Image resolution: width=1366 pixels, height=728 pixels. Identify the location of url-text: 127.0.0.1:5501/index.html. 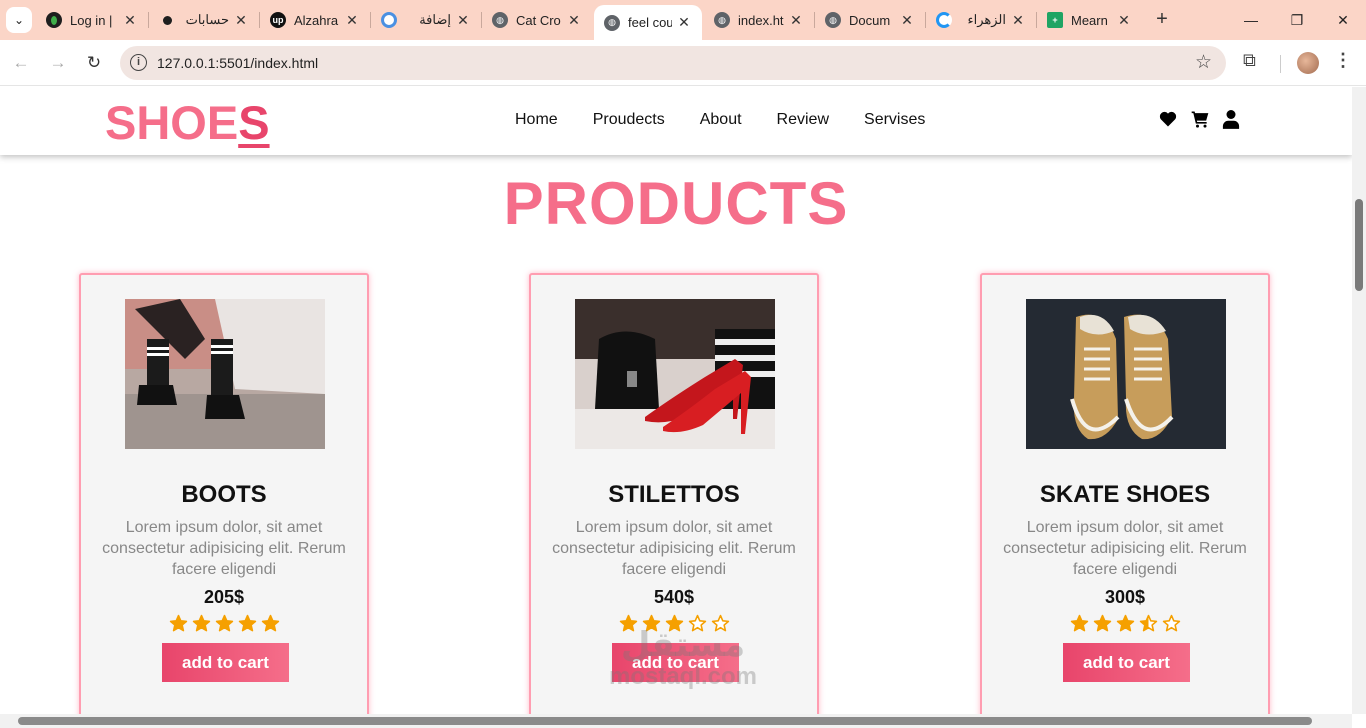
(237, 63).